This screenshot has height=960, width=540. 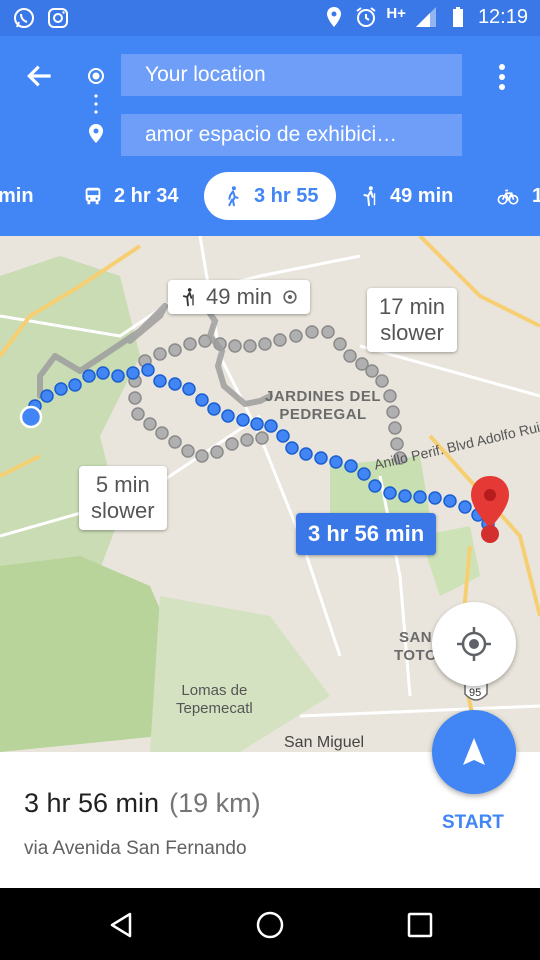 I want to click on tab-driving: min, so click(x=17, y=196).